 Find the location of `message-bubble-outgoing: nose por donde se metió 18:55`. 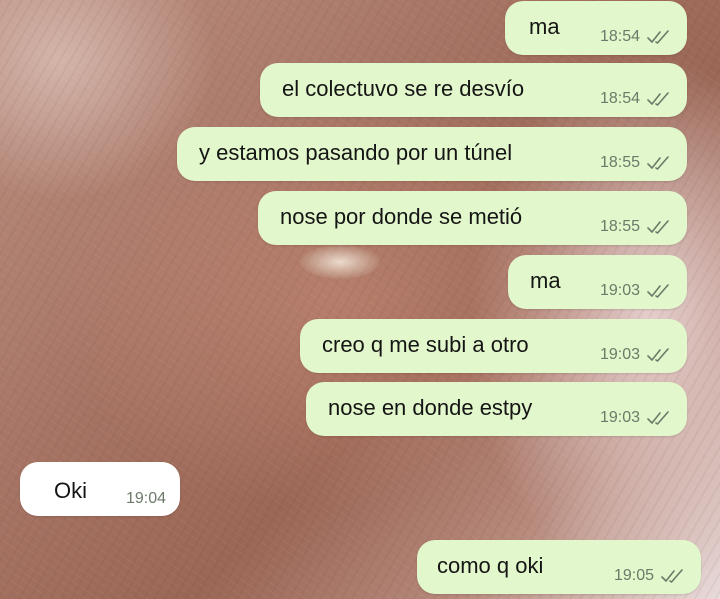

message-bubble-outgoing: nose por donde se metió 18:55 is located at coordinates (472, 218).